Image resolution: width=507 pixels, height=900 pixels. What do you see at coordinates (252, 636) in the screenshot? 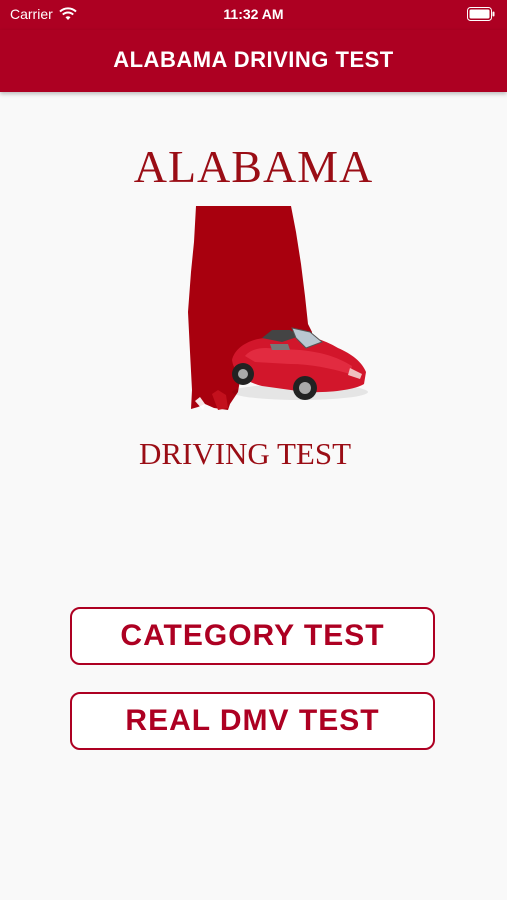
I see `category-test-button: CATEGORY TEST` at bounding box center [252, 636].